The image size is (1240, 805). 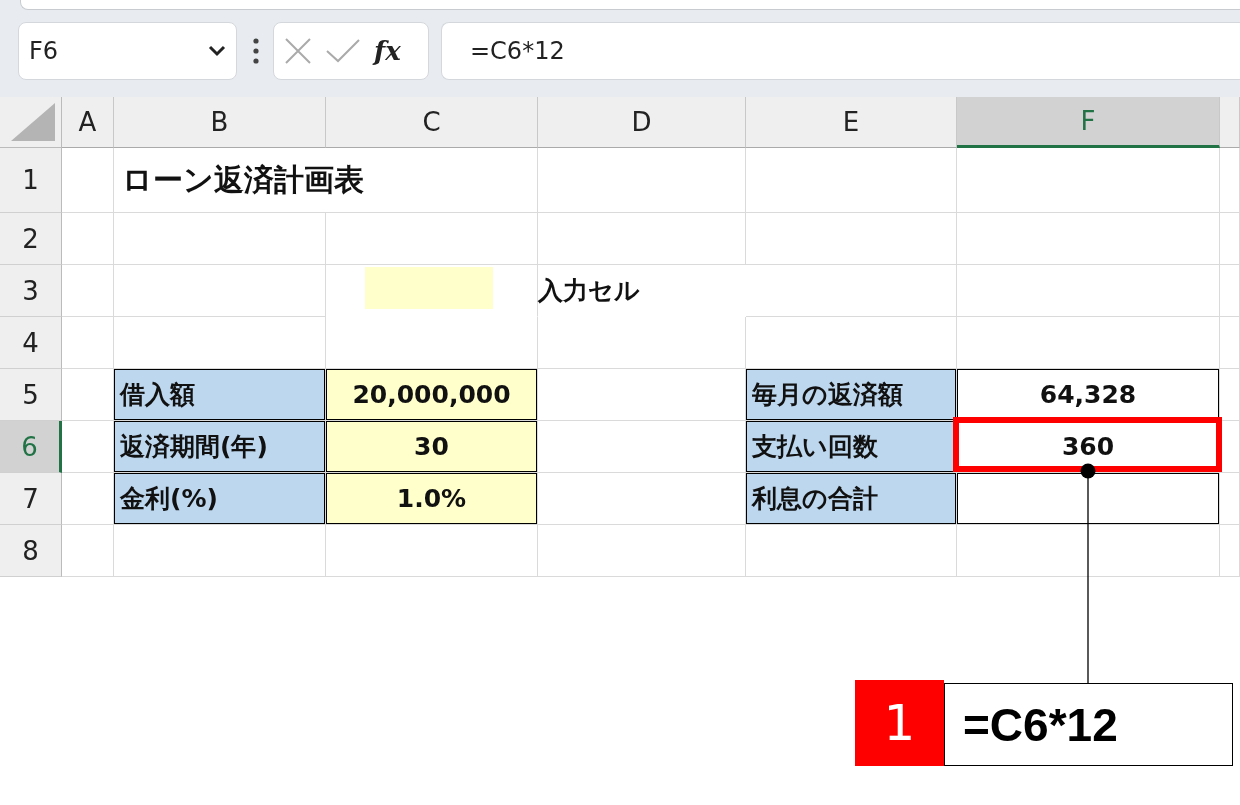 What do you see at coordinates (851, 395) in the screenshot?
I see `table-cell: 毎月の返済額` at bounding box center [851, 395].